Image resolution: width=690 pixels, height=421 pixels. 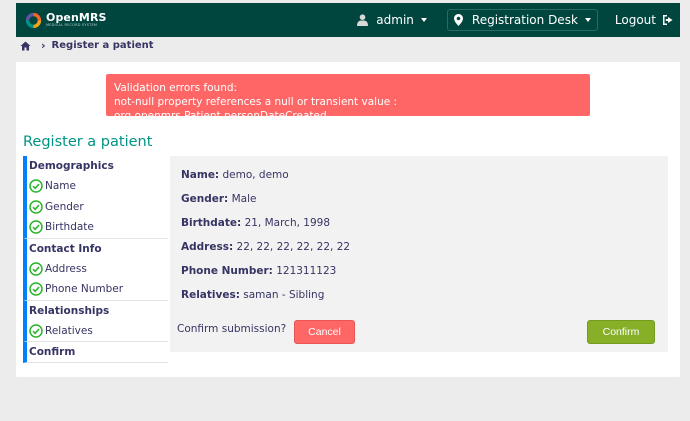 What do you see at coordinates (98, 227) in the screenshot?
I see `step-birthdate: Birthdate` at bounding box center [98, 227].